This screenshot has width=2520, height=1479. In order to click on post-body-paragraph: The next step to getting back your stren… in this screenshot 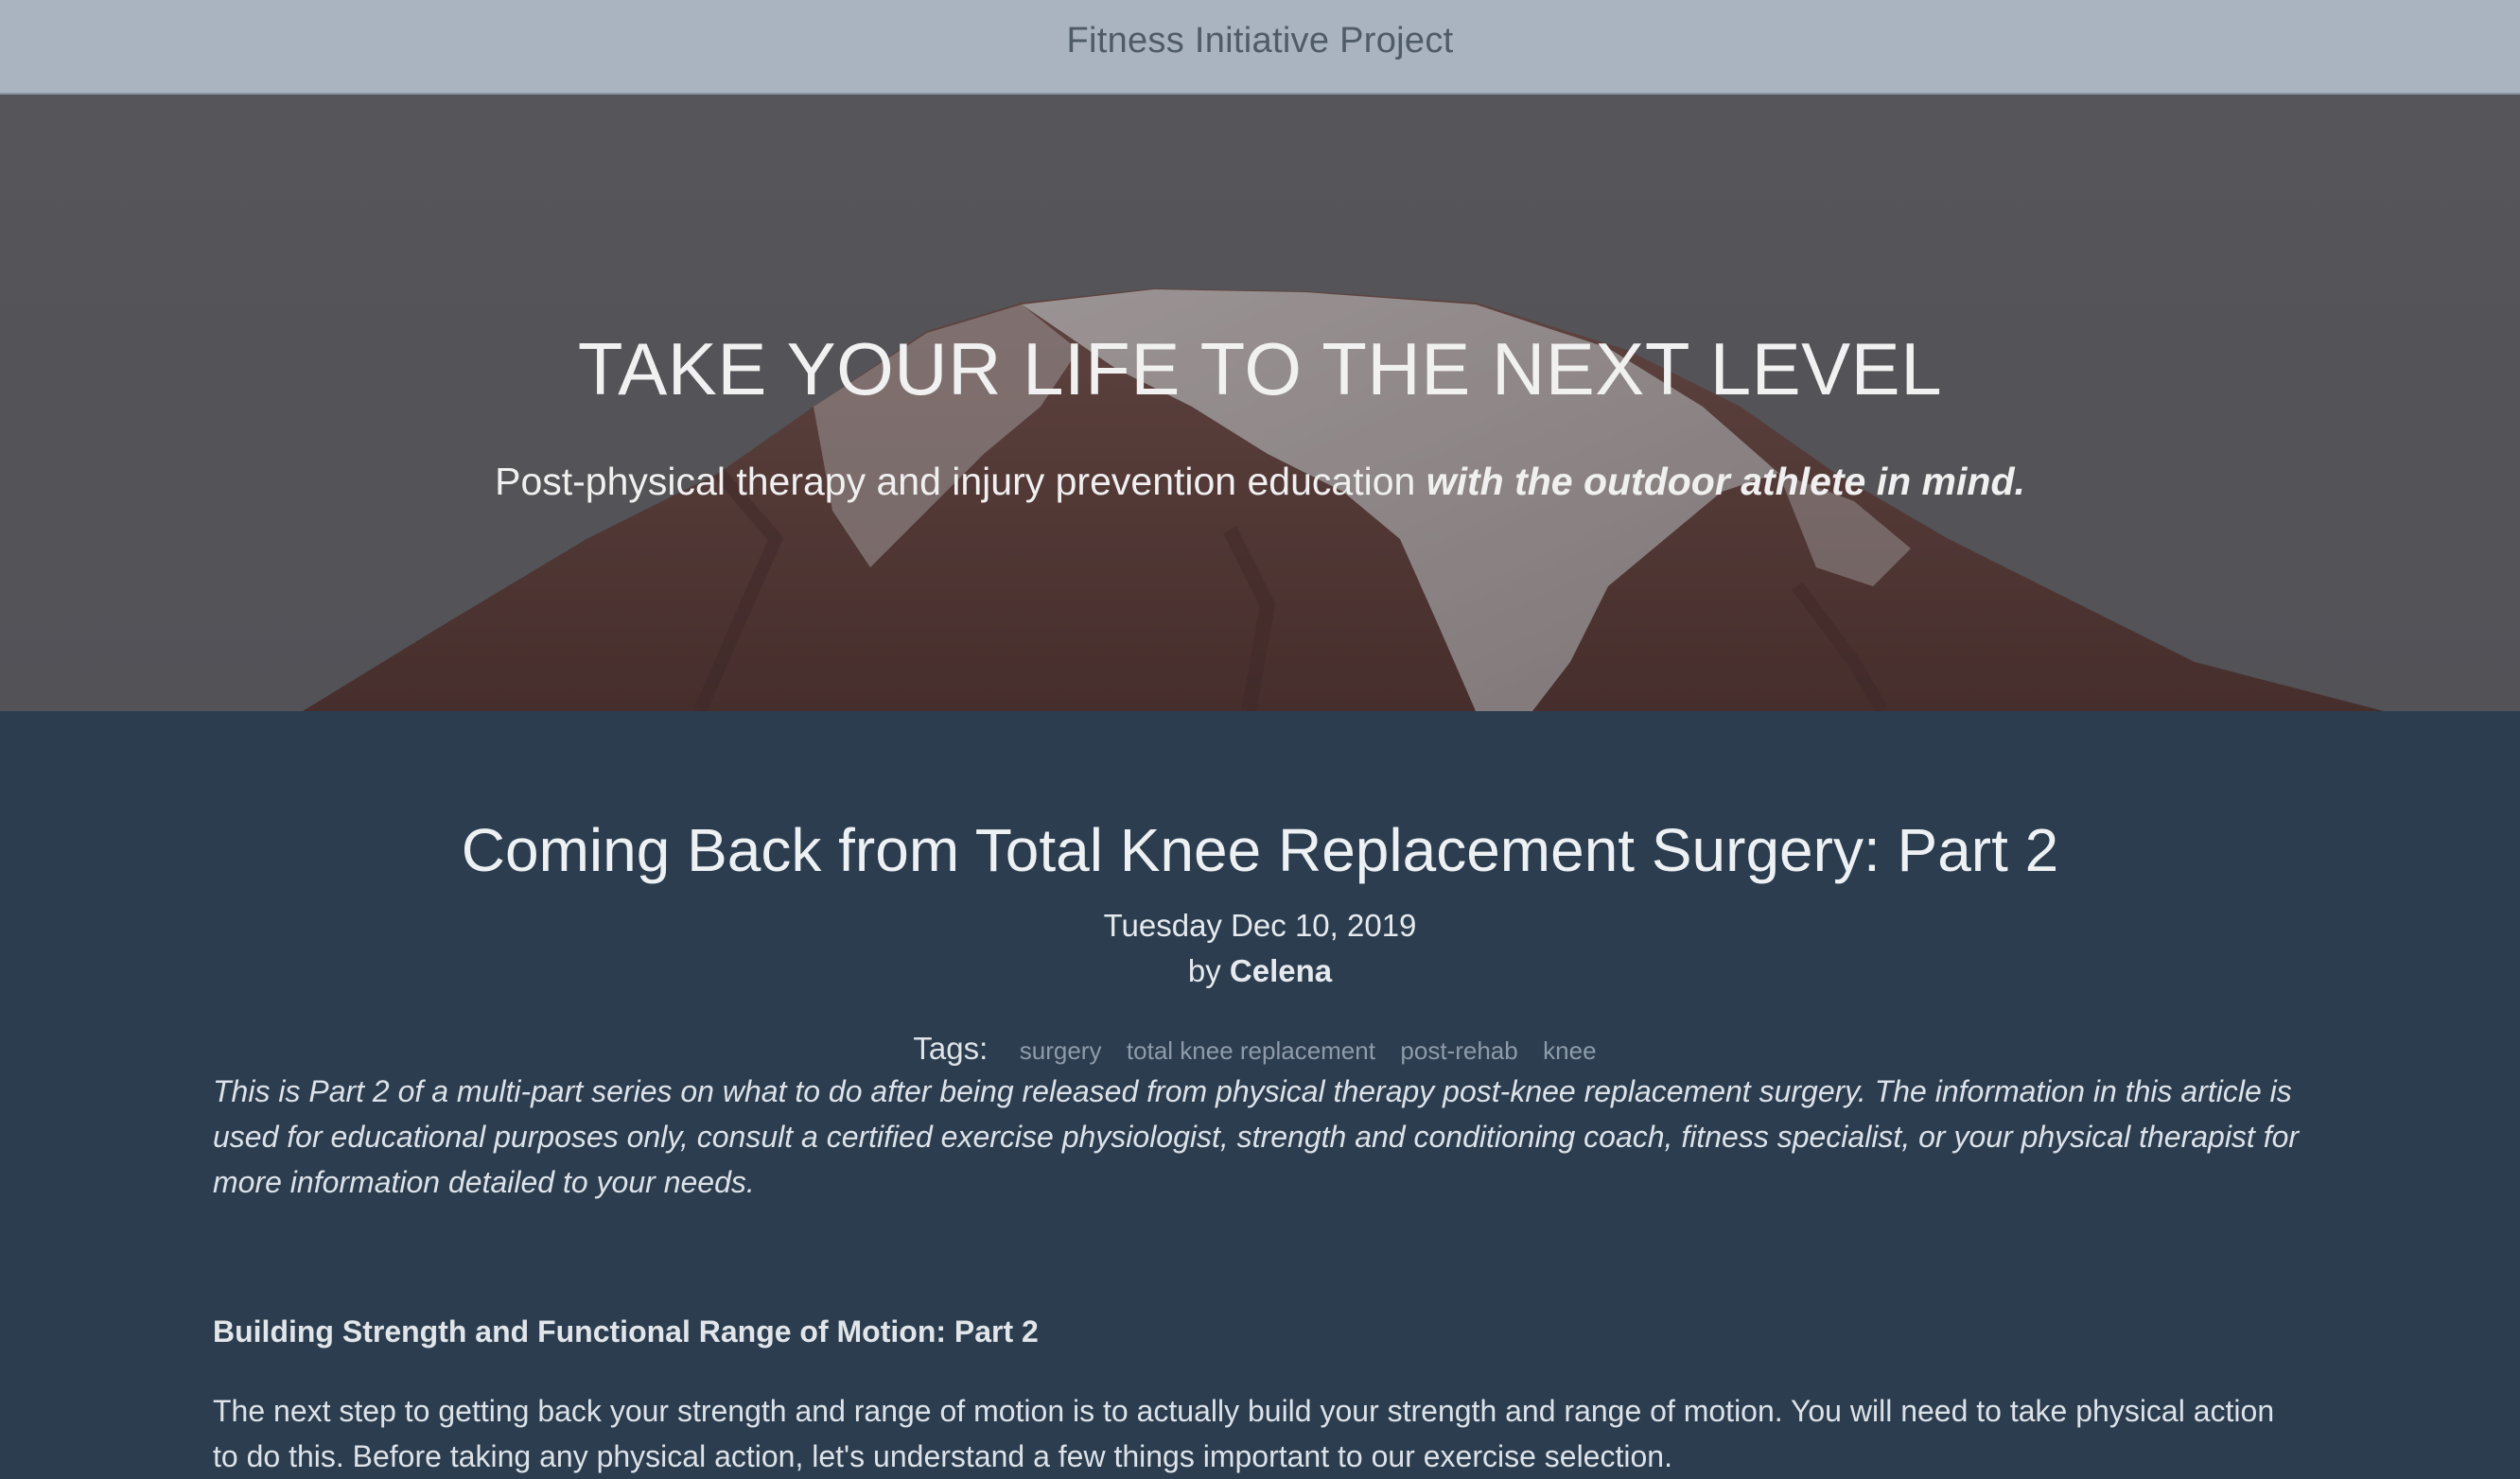, I will do `click(1244, 1433)`.